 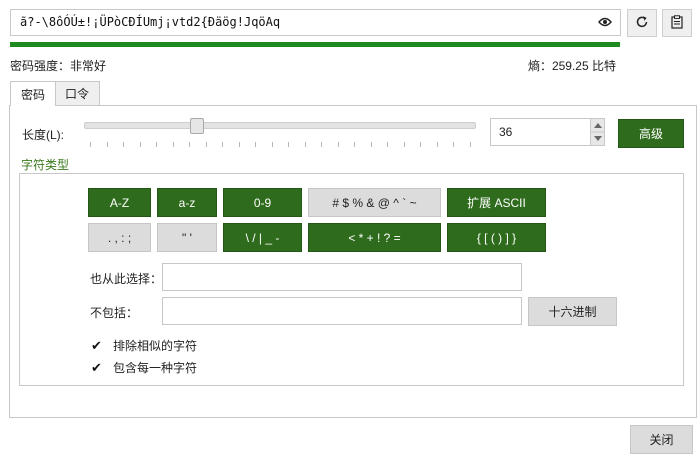 I want to click on copy-button, so click(x=677, y=23).